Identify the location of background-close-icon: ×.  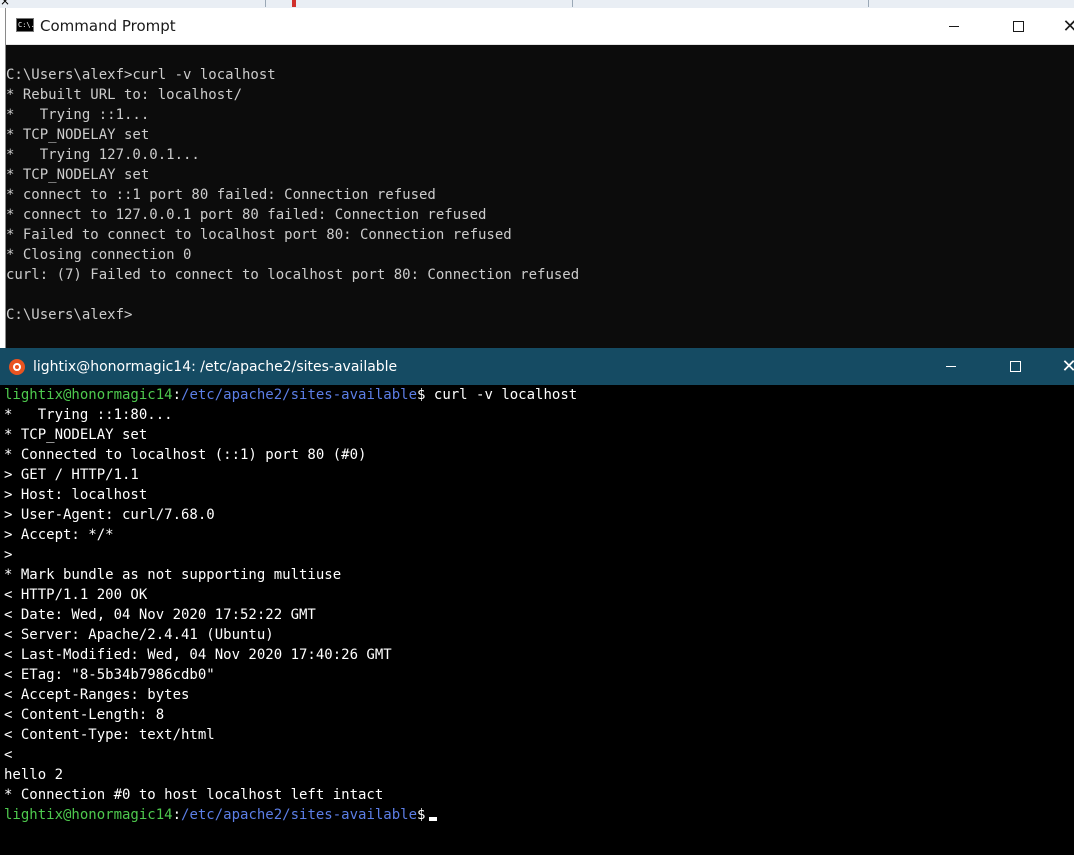
(5, 4).